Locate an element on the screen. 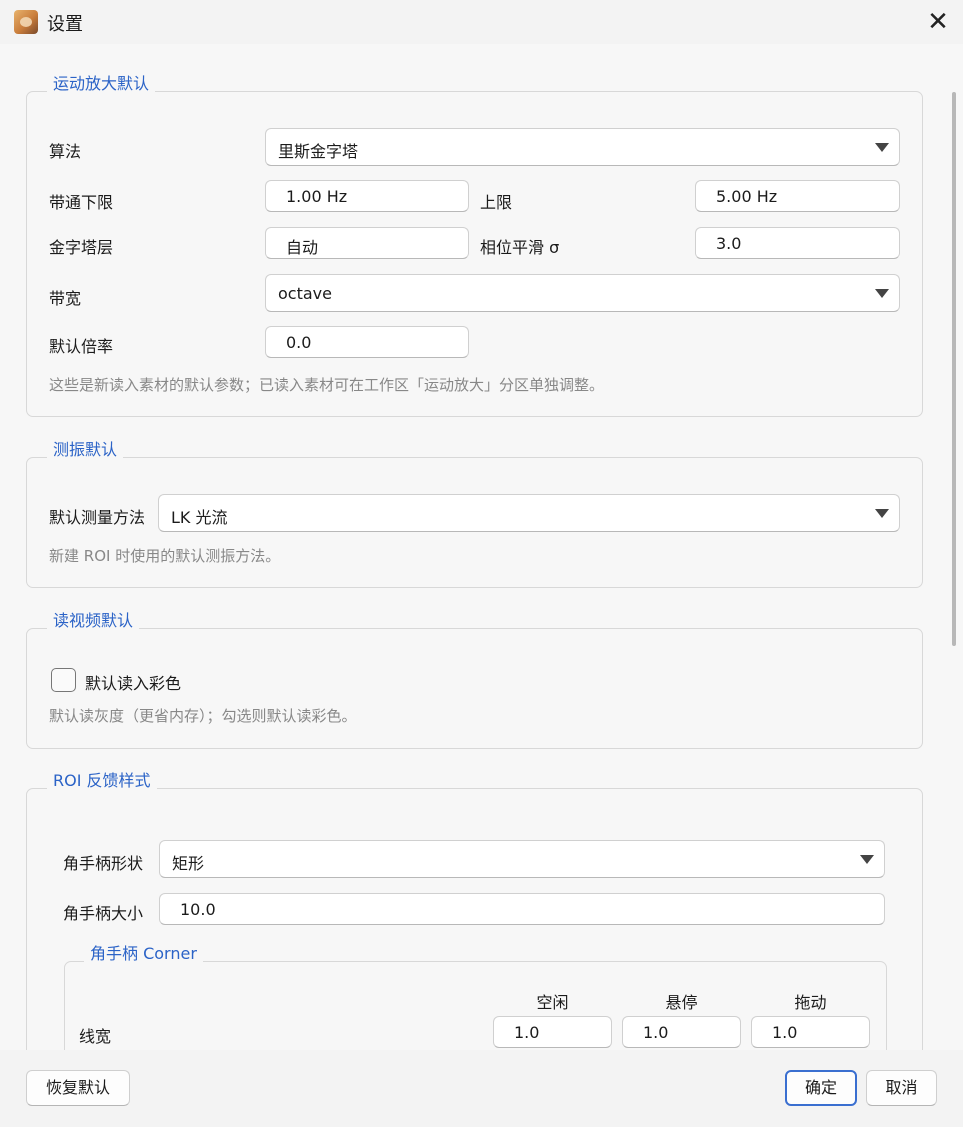  motion-magnification-title: 运动放大默认 is located at coordinates (101, 82).